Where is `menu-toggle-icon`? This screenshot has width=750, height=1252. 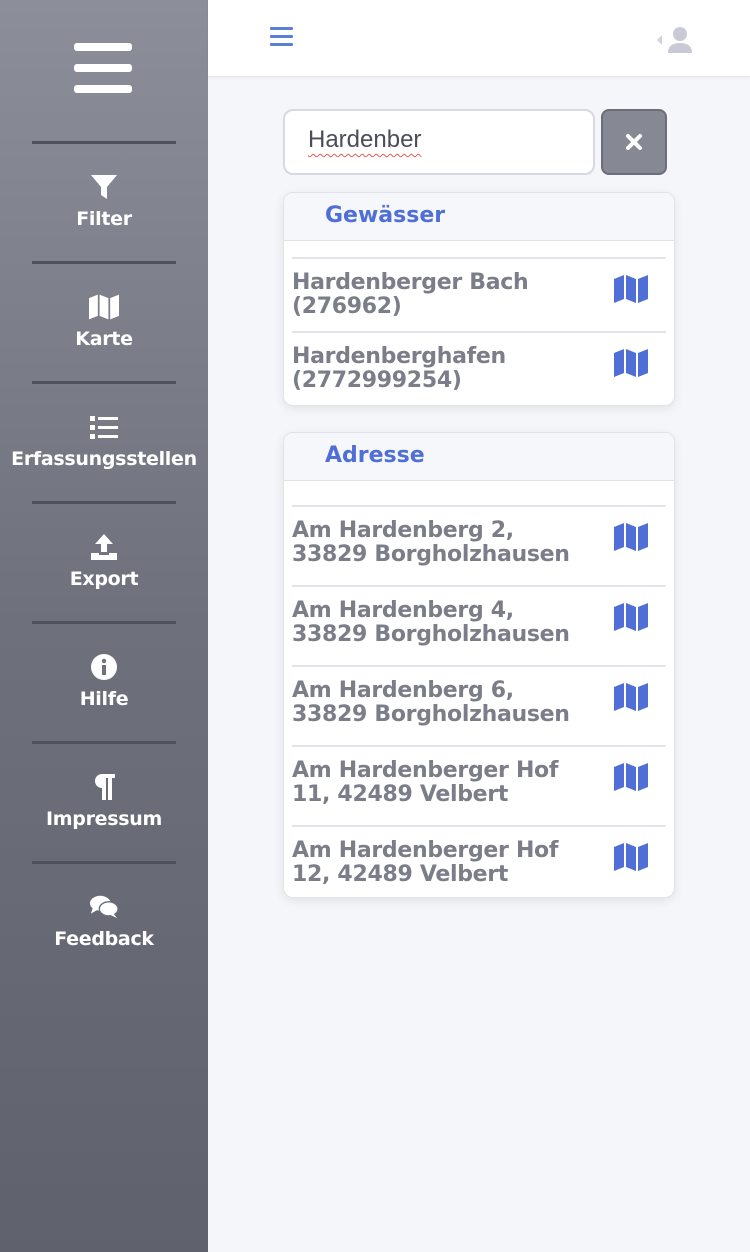
menu-toggle-icon is located at coordinates (281, 36).